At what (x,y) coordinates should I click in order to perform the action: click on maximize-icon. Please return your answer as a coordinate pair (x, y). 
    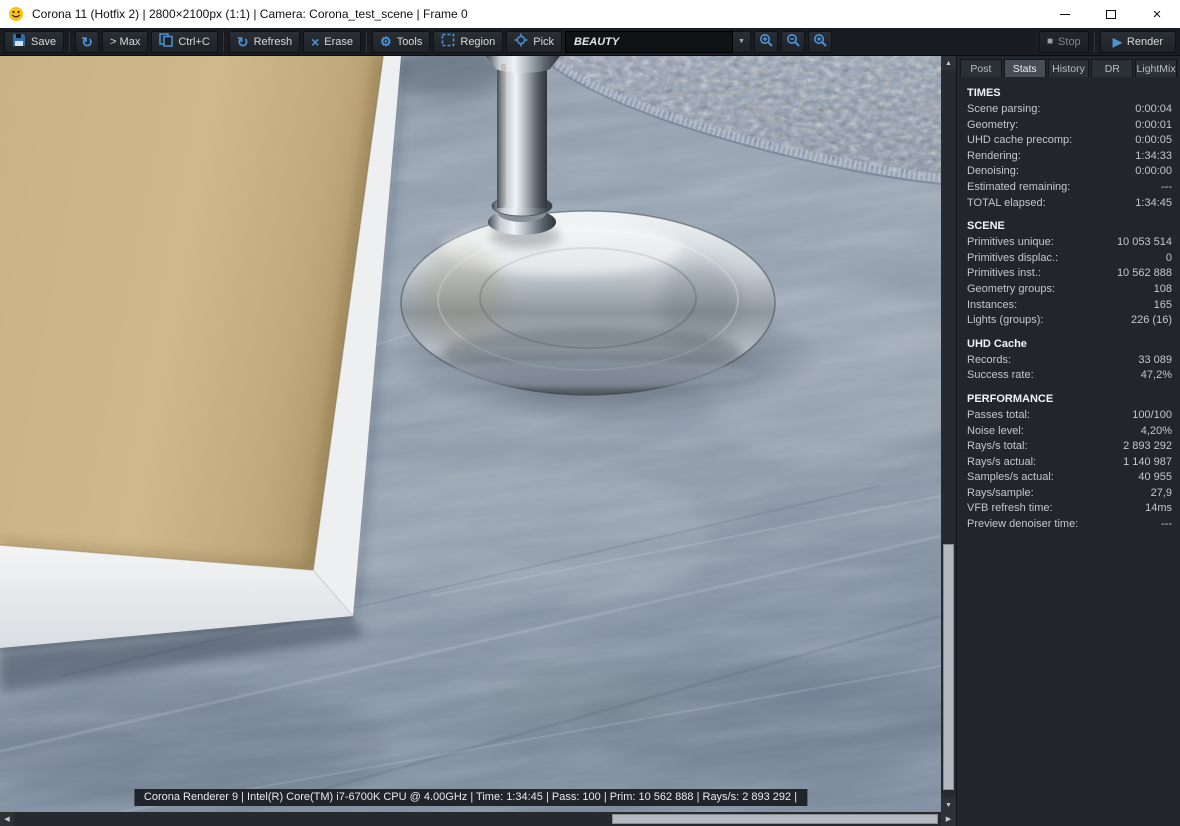
    Looking at the image, I should click on (1111, 14).